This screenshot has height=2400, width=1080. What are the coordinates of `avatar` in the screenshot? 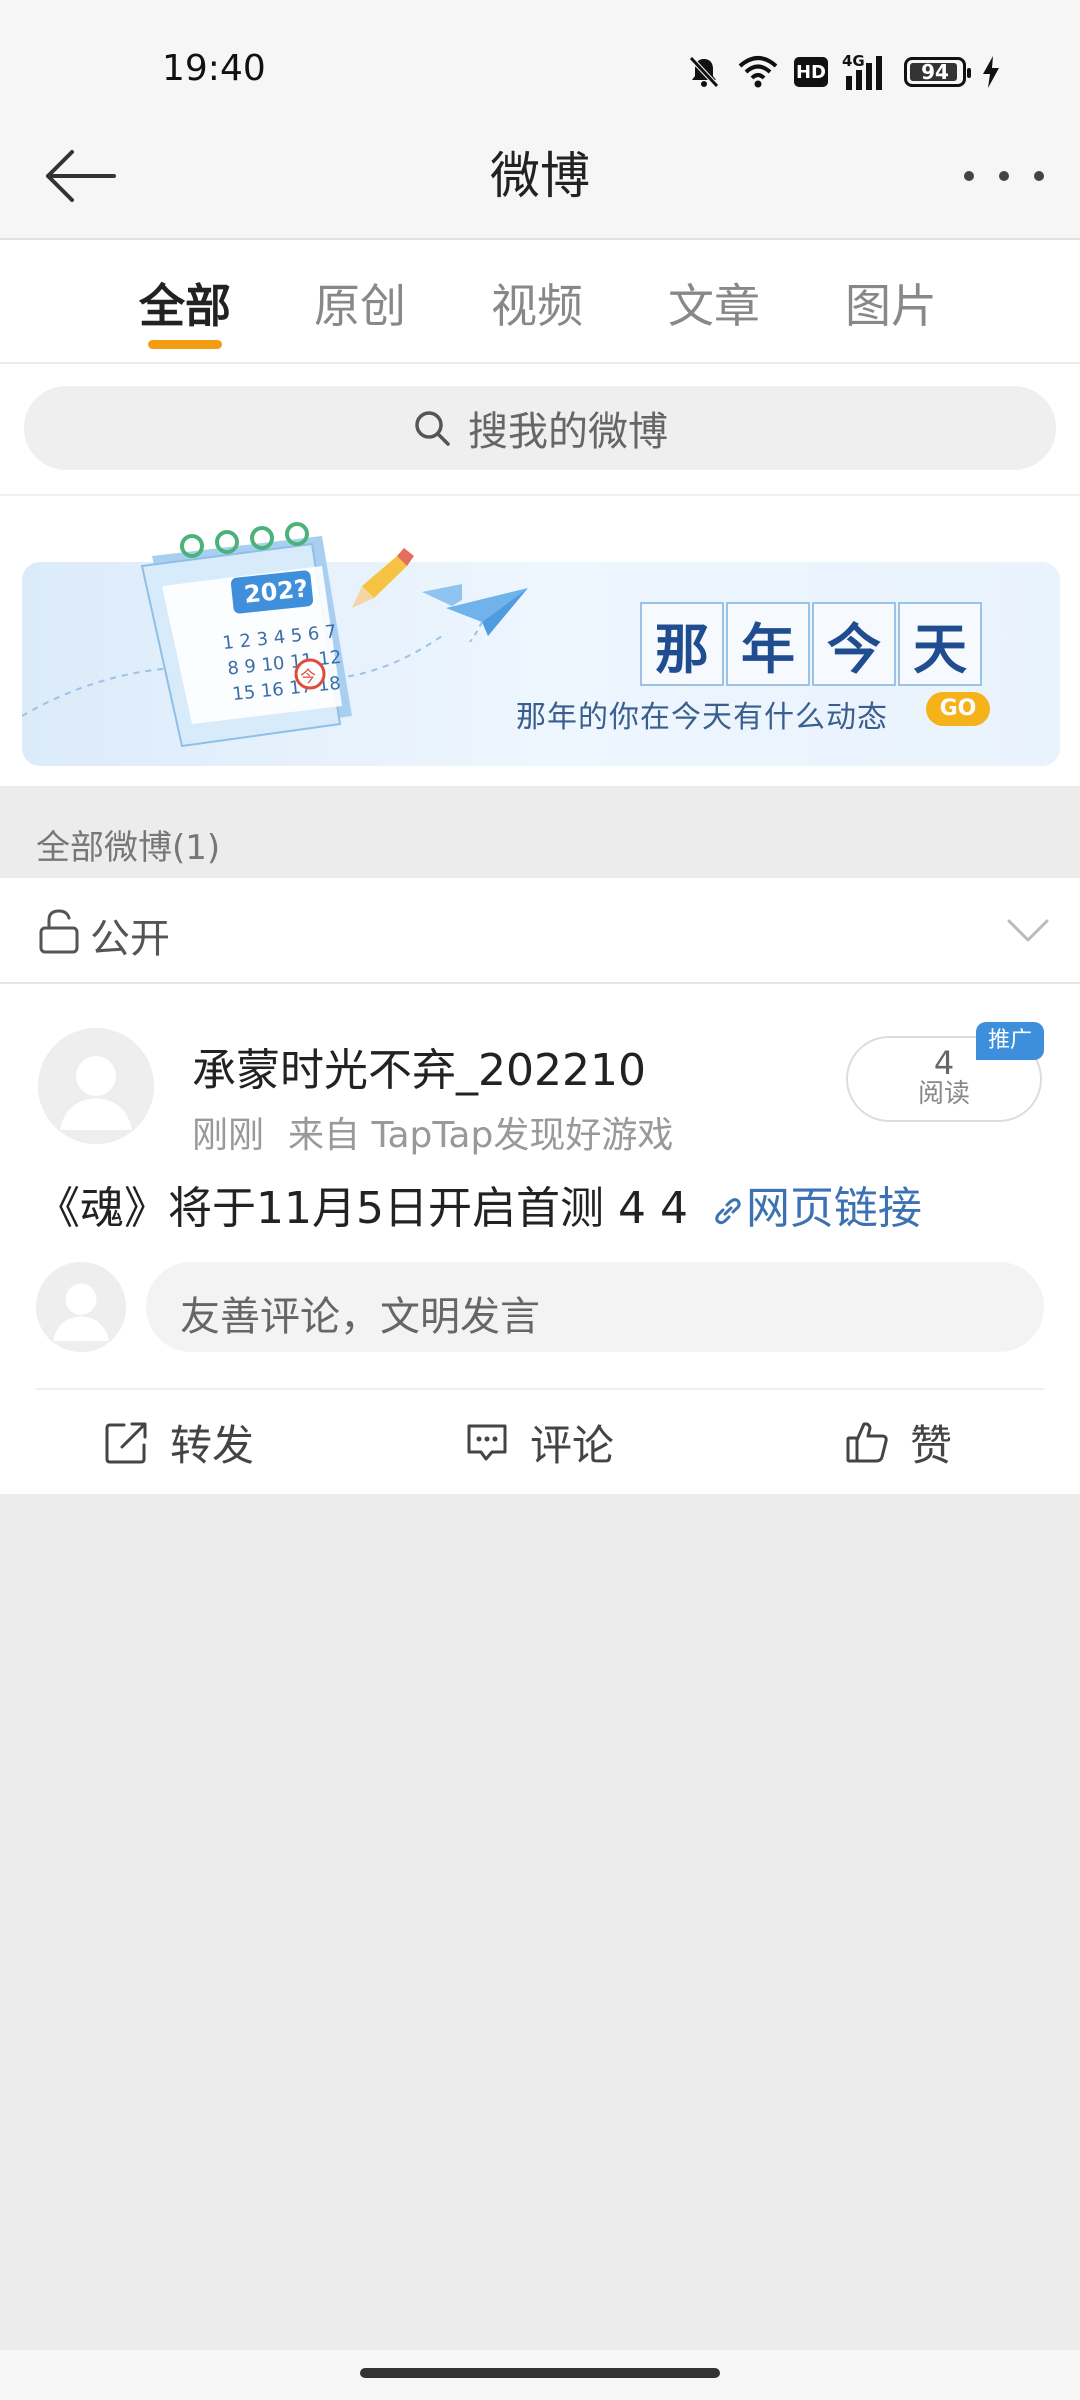 It's located at (96, 1086).